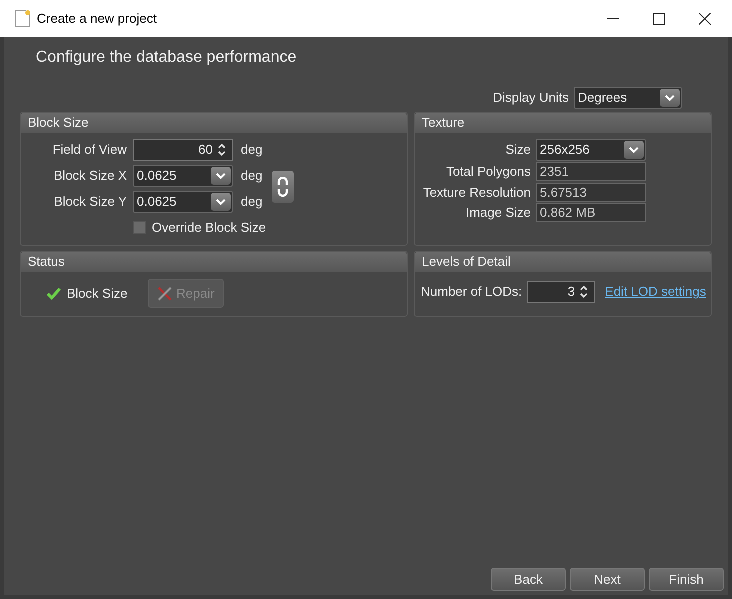 This screenshot has width=732, height=599. What do you see at coordinates (497, 213) in the screenshot?
I see `field-label: Image Size` at bounding box center [497, 213].